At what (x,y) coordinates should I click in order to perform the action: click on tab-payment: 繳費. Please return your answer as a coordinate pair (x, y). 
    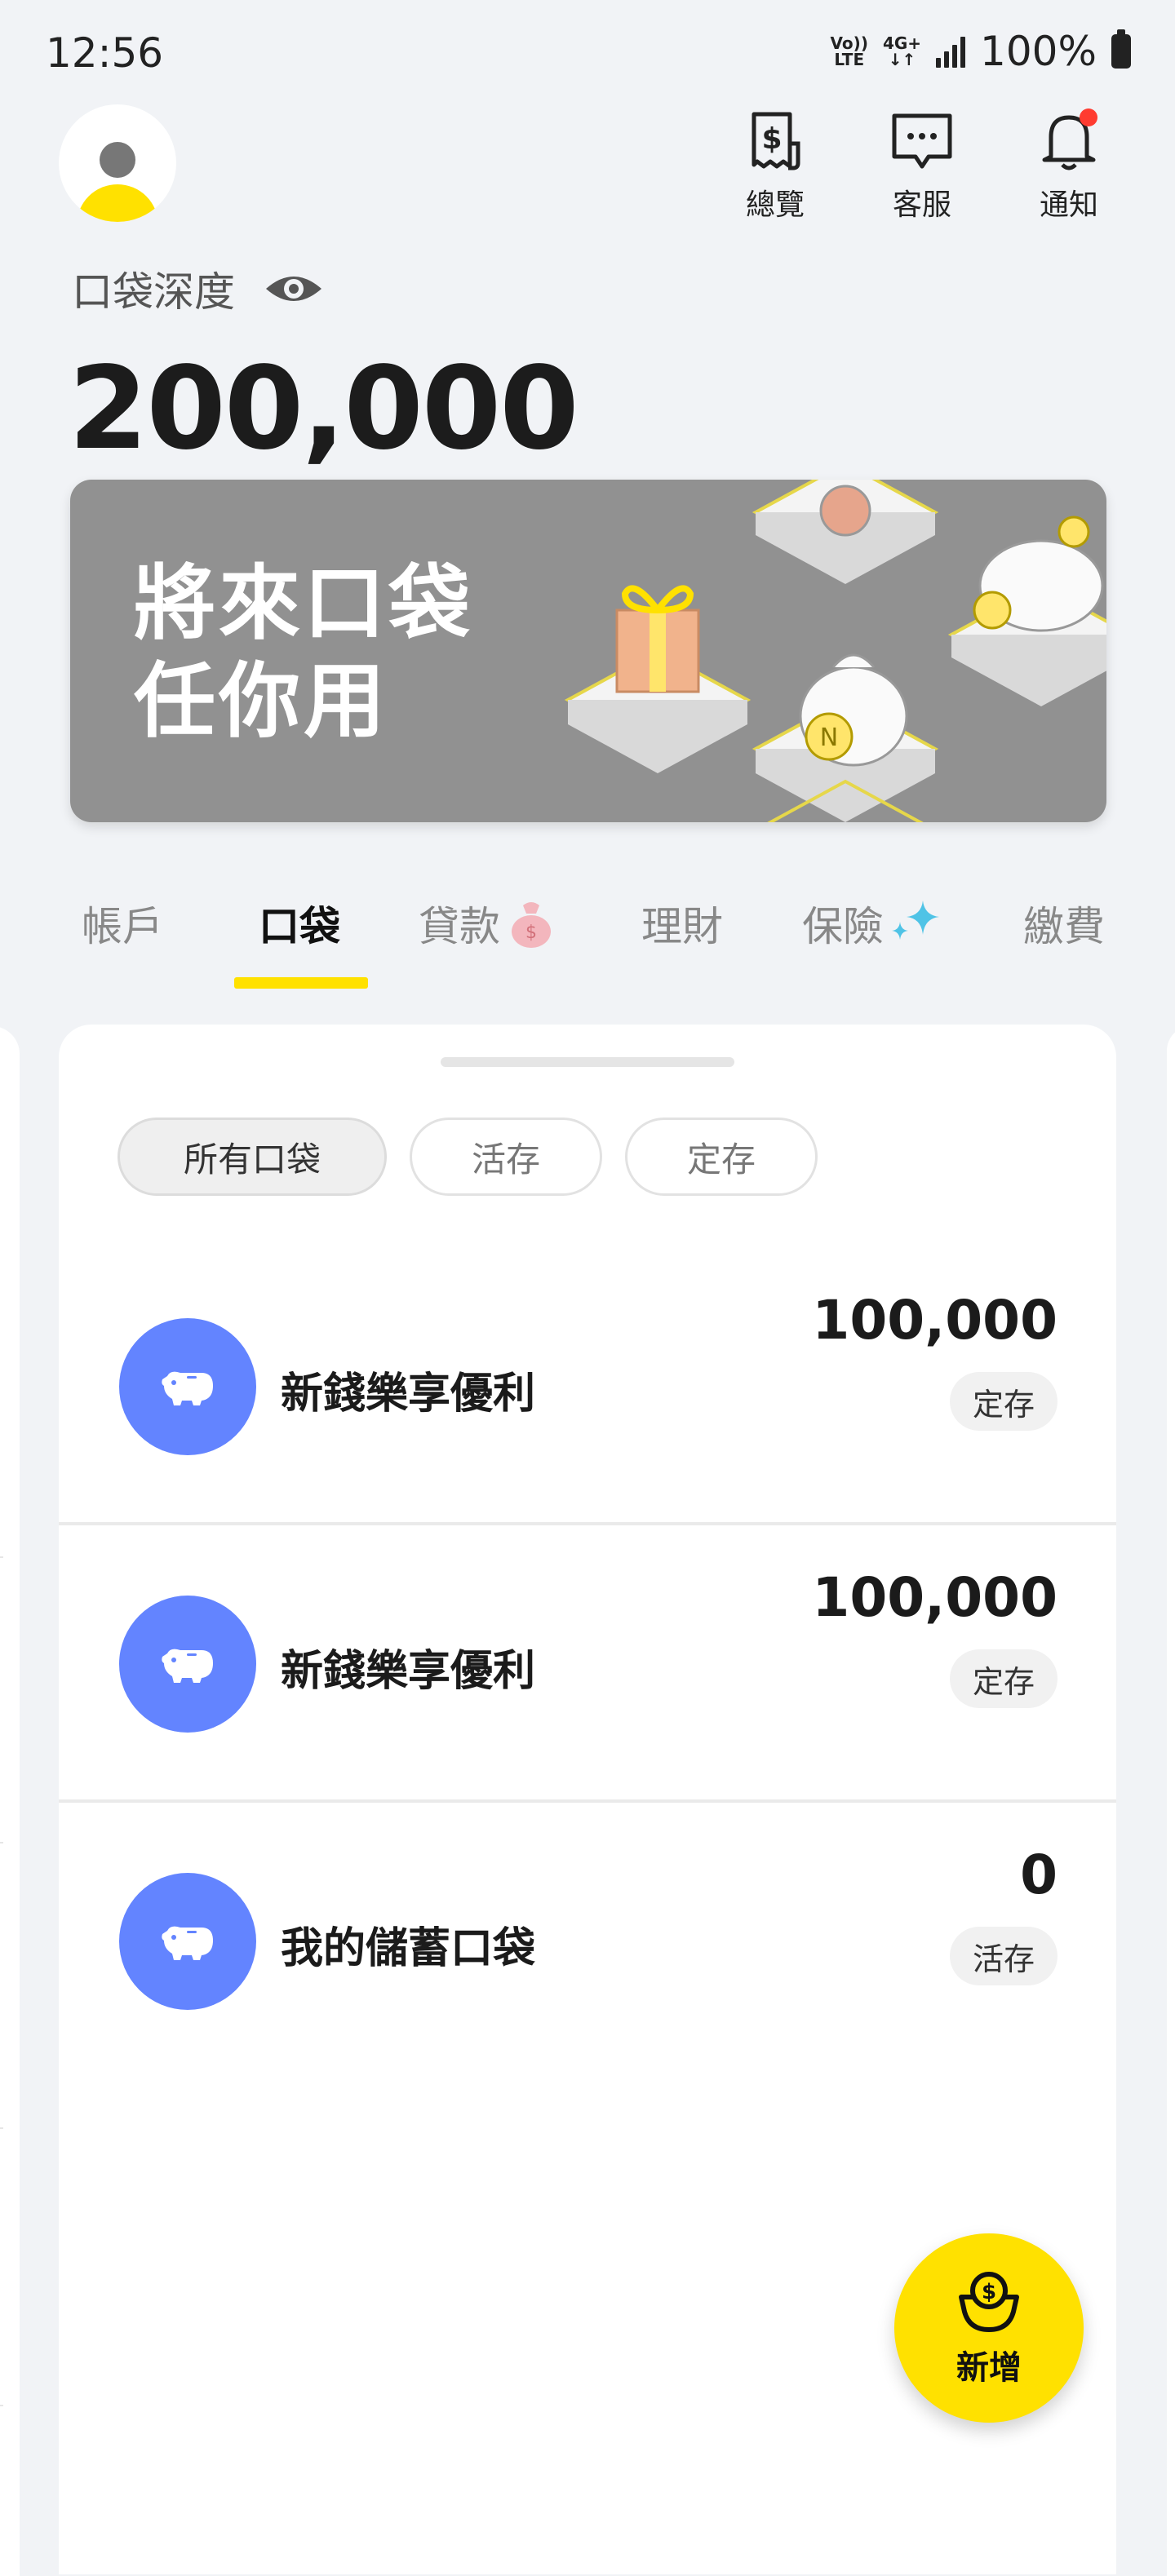
    Looking at the image, I should click on (1064, 923).